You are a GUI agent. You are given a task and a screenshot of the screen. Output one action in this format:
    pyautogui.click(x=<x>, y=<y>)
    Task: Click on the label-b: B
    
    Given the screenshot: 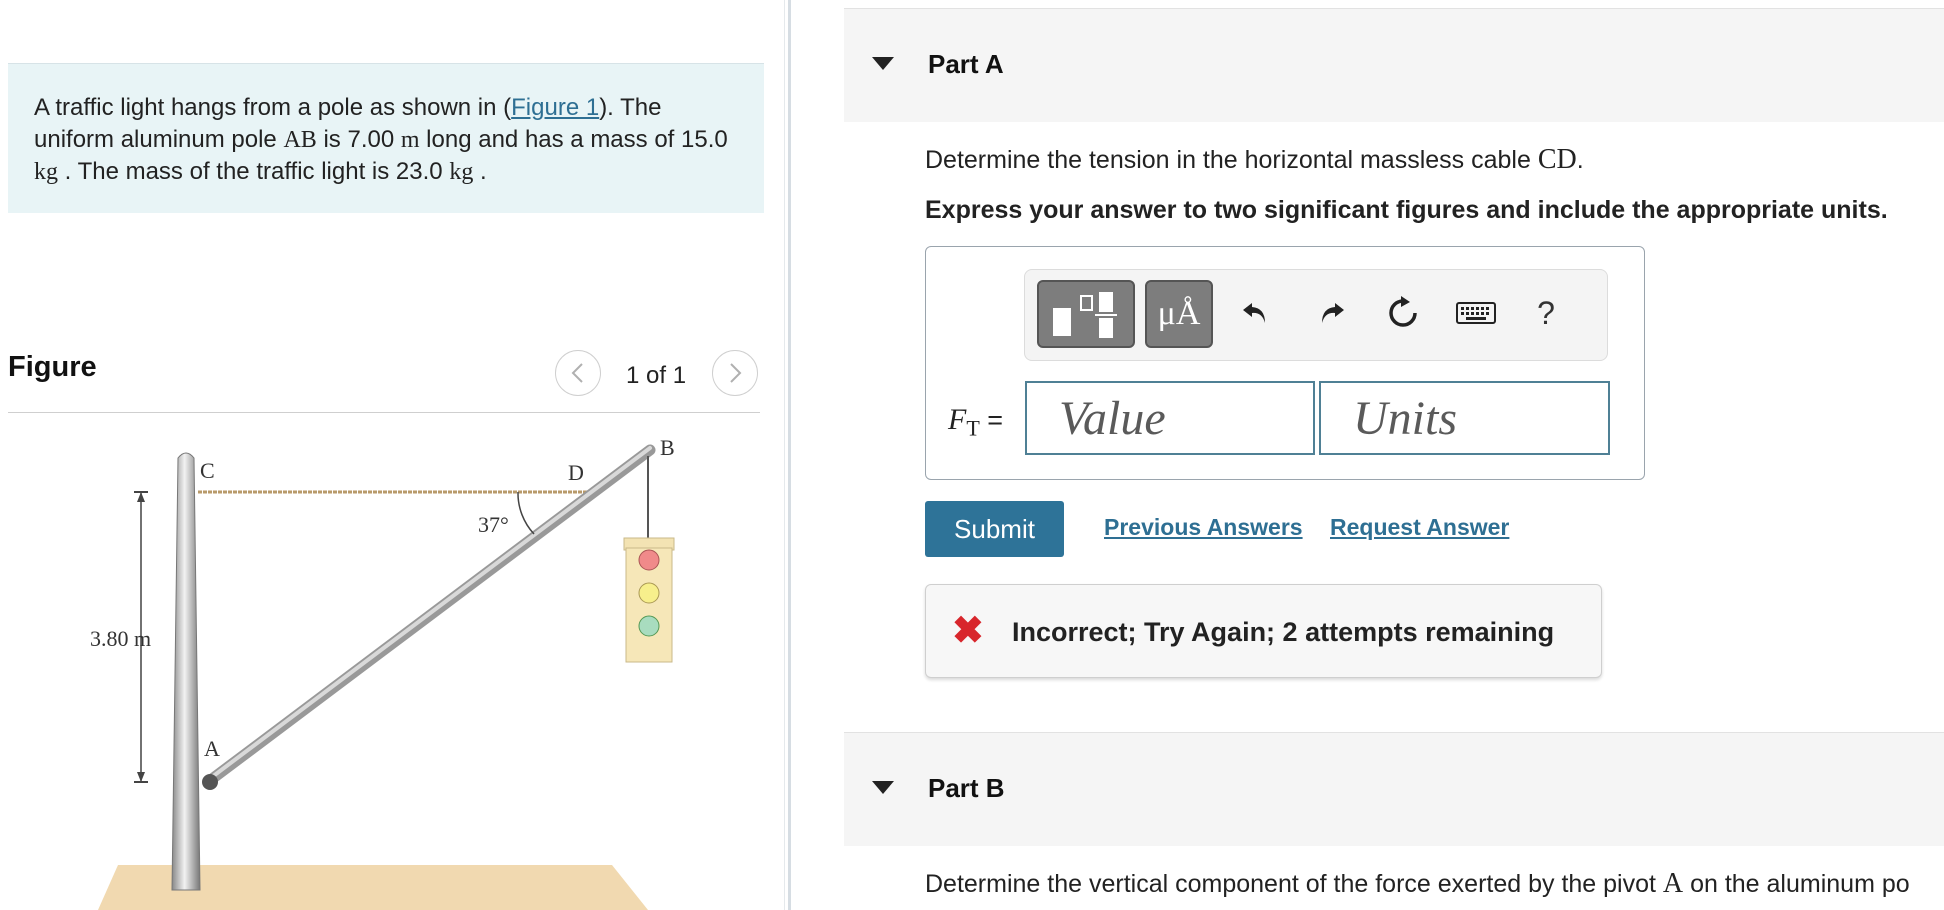 What is the action you would take?
    pyautogui.click(x=667, y=447)
    